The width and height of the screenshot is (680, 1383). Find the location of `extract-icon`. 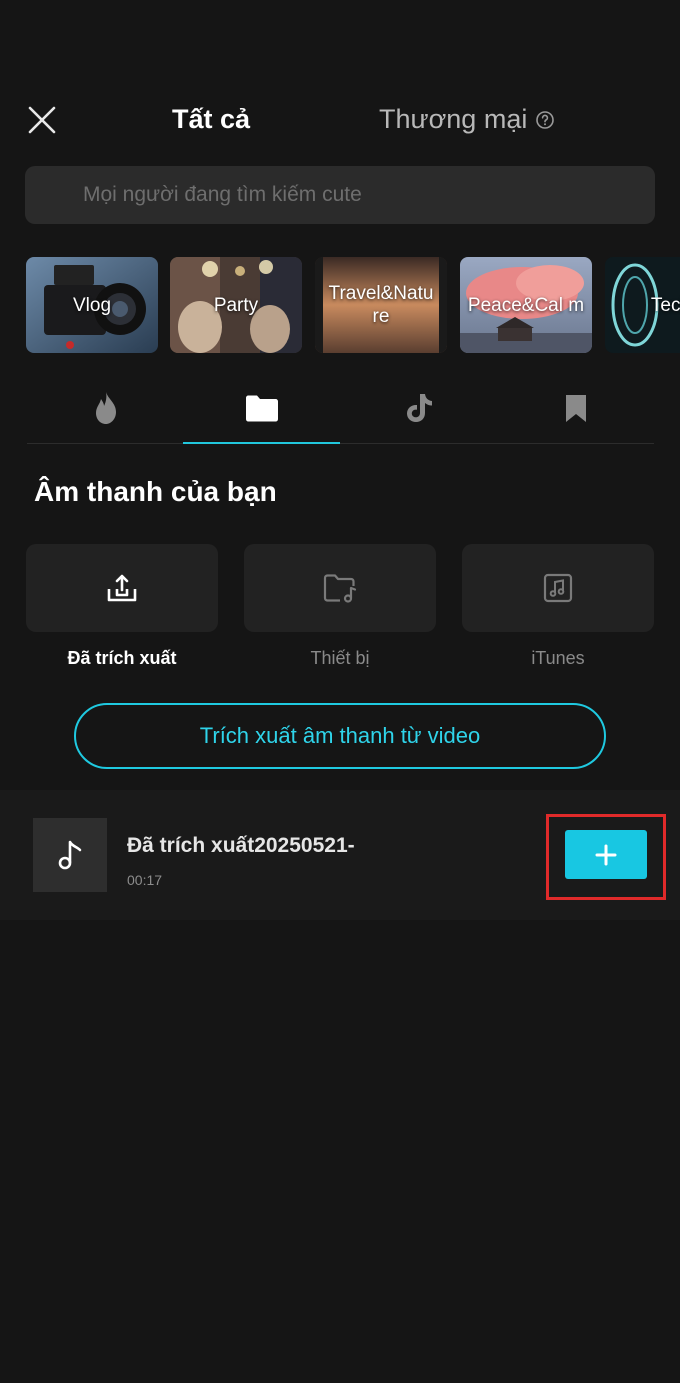

extract-icon is located at coordinates (122, 588).